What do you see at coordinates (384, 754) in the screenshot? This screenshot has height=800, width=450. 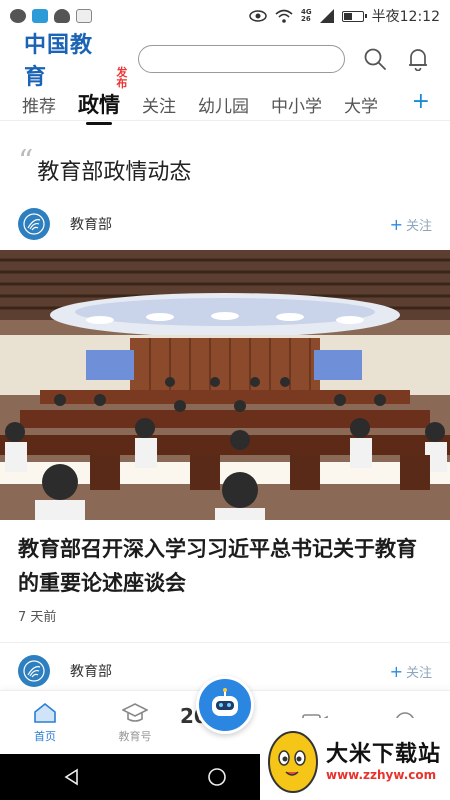 I see `watermark-name: 大米下载站` at bounding box center [384, 754].